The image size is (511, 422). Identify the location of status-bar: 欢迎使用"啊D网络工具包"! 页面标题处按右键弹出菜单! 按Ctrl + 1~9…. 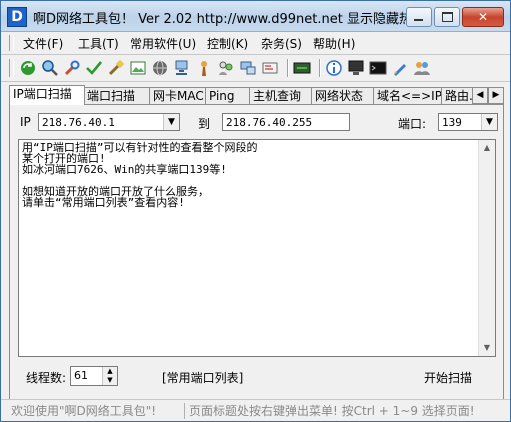
(255, 410).